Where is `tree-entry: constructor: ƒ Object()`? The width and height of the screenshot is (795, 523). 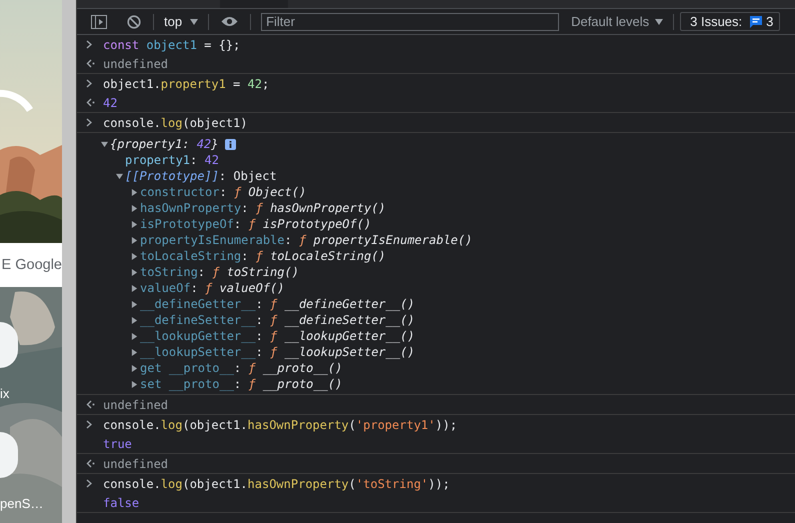
tree-entry: constructor: ƒ Object() is located at coordinates (223, 192).